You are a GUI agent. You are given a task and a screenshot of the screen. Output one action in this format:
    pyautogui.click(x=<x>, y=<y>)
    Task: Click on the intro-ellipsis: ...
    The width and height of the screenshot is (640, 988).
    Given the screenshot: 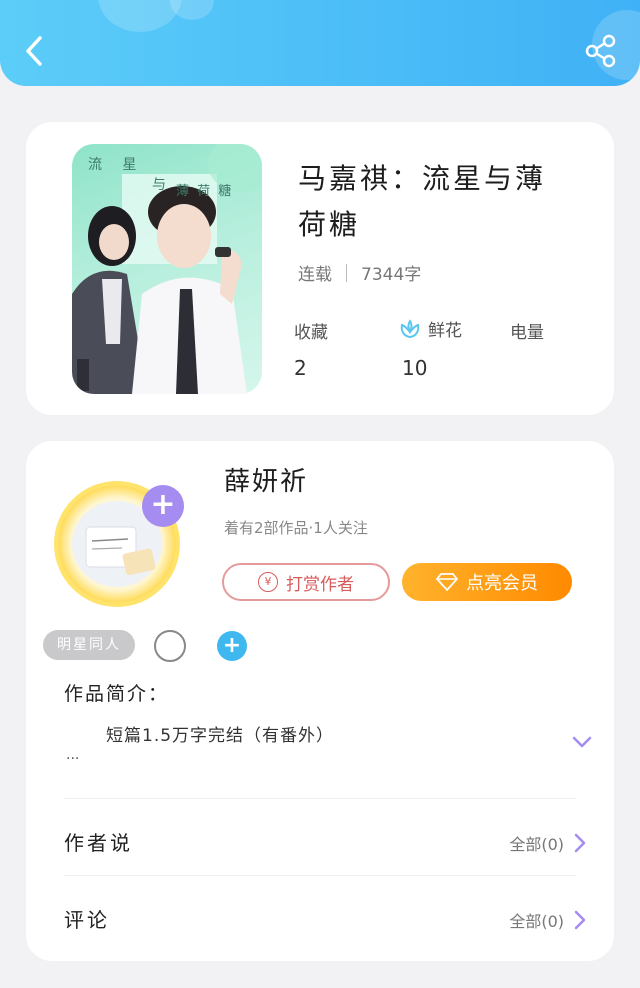 What is the action you would take?
    pyautogui.click(x=73, y=755)
    